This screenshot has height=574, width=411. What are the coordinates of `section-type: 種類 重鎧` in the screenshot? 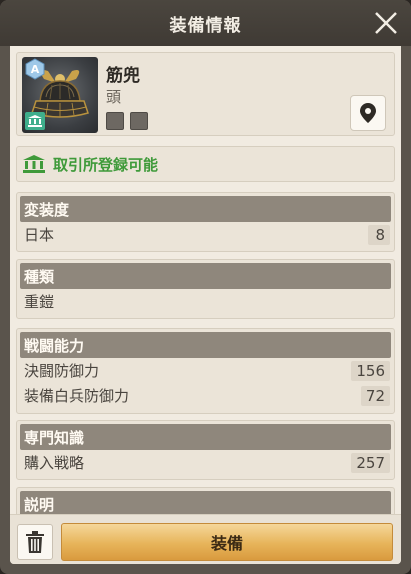 It's located at (205, 289).